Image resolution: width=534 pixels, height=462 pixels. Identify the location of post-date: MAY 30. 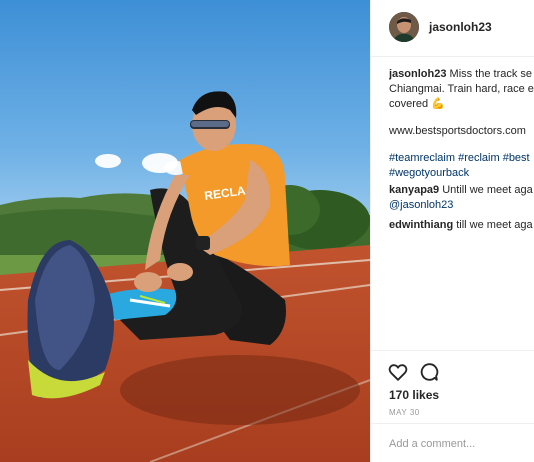
(404, 412).